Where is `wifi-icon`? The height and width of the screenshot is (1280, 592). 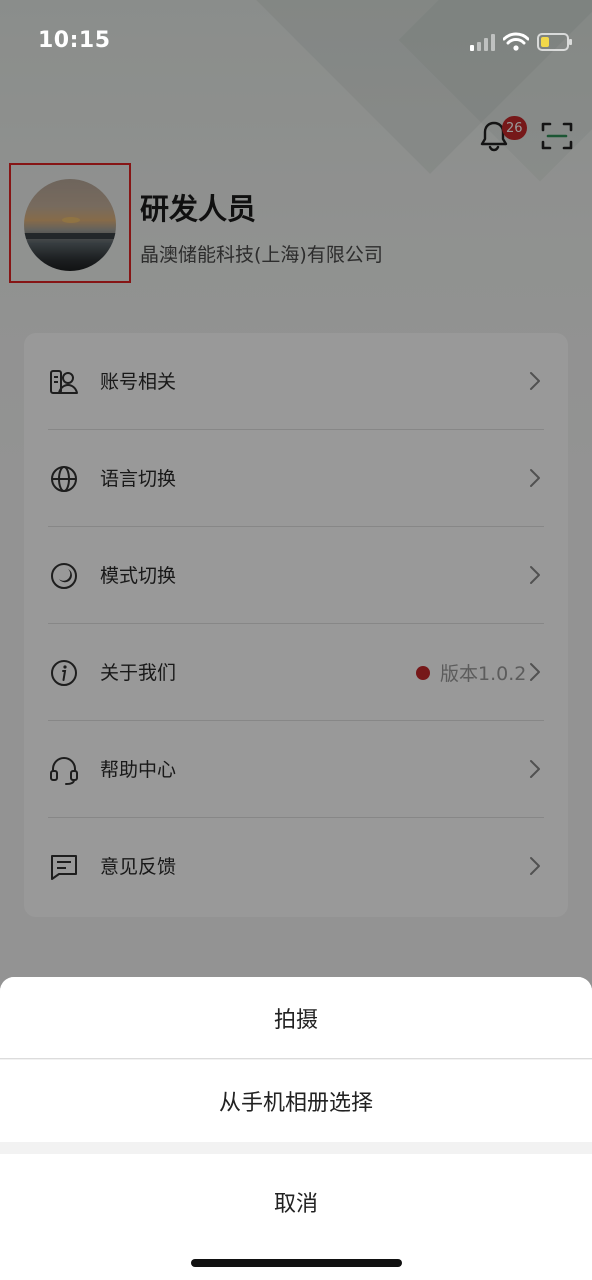
wifi-icon is located at coordinates (516, 41).